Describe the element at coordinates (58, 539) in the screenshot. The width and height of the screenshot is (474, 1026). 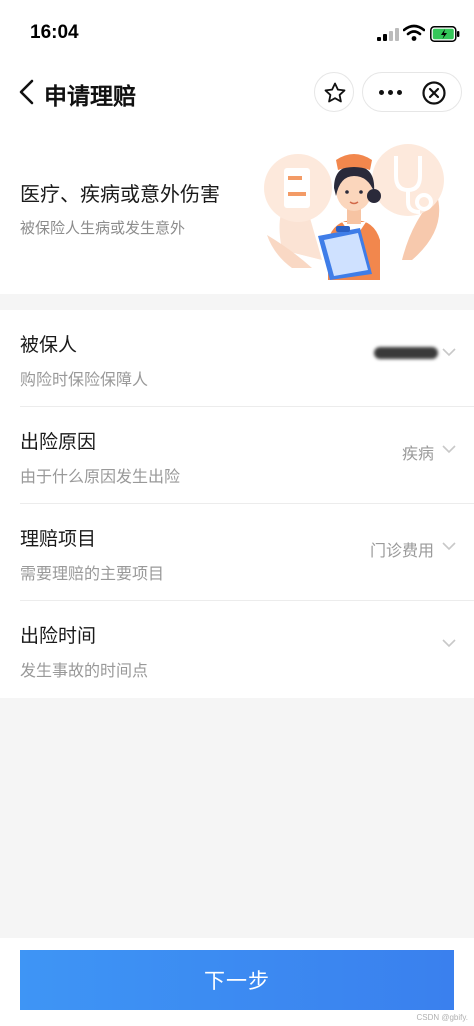
I see `row-label: 理赔项目` at that location.